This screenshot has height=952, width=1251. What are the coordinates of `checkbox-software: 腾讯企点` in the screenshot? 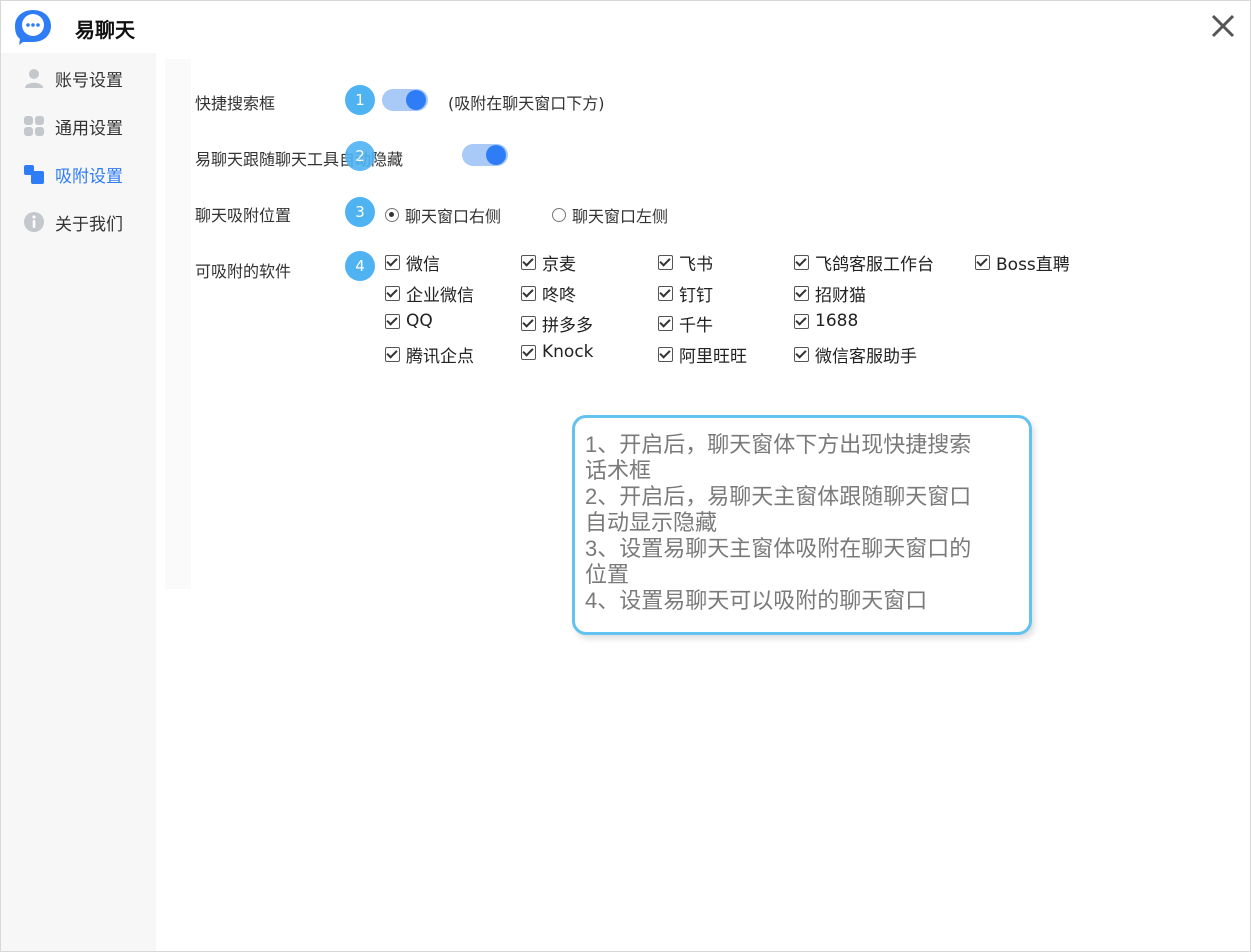 It's located at (429, 354).